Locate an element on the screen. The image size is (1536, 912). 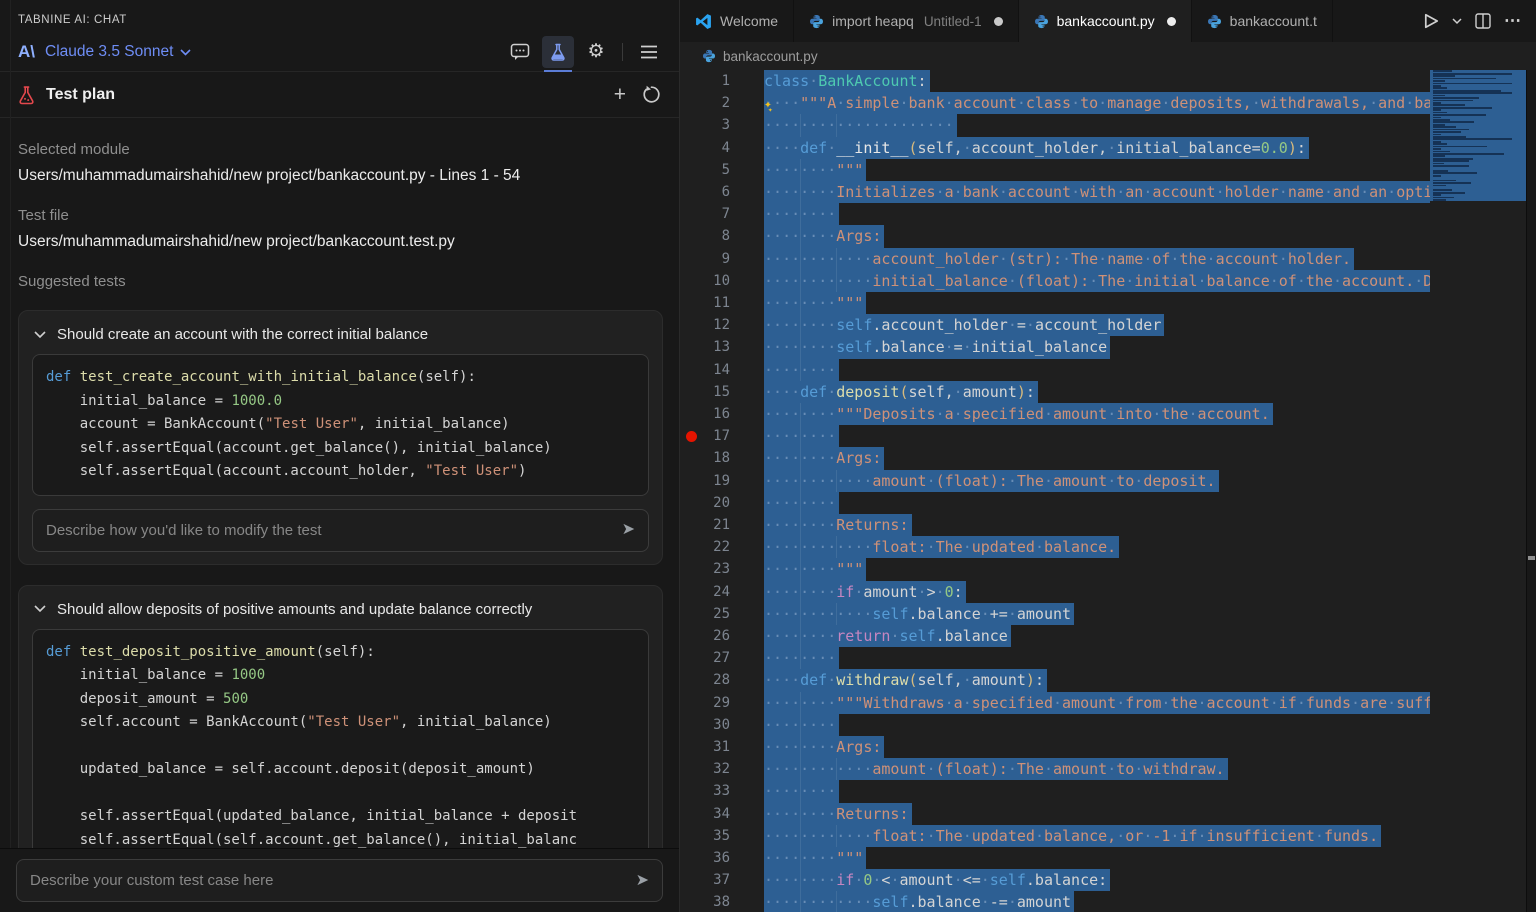
tab-bankaccount-py: bankaccount.py is located at coordinates (1105, 21).